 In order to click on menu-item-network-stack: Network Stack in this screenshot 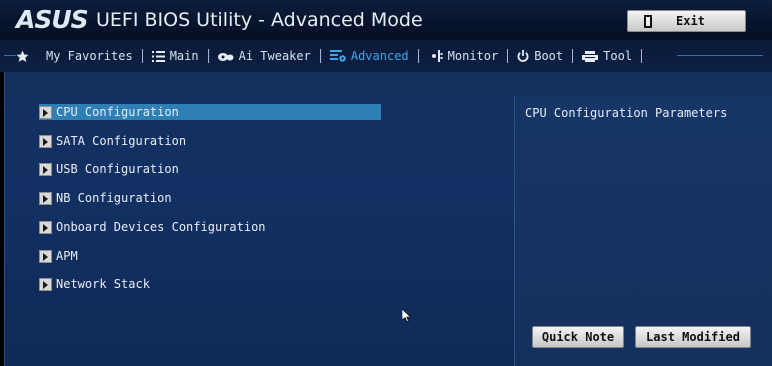, I will do `click(210, 284)`.